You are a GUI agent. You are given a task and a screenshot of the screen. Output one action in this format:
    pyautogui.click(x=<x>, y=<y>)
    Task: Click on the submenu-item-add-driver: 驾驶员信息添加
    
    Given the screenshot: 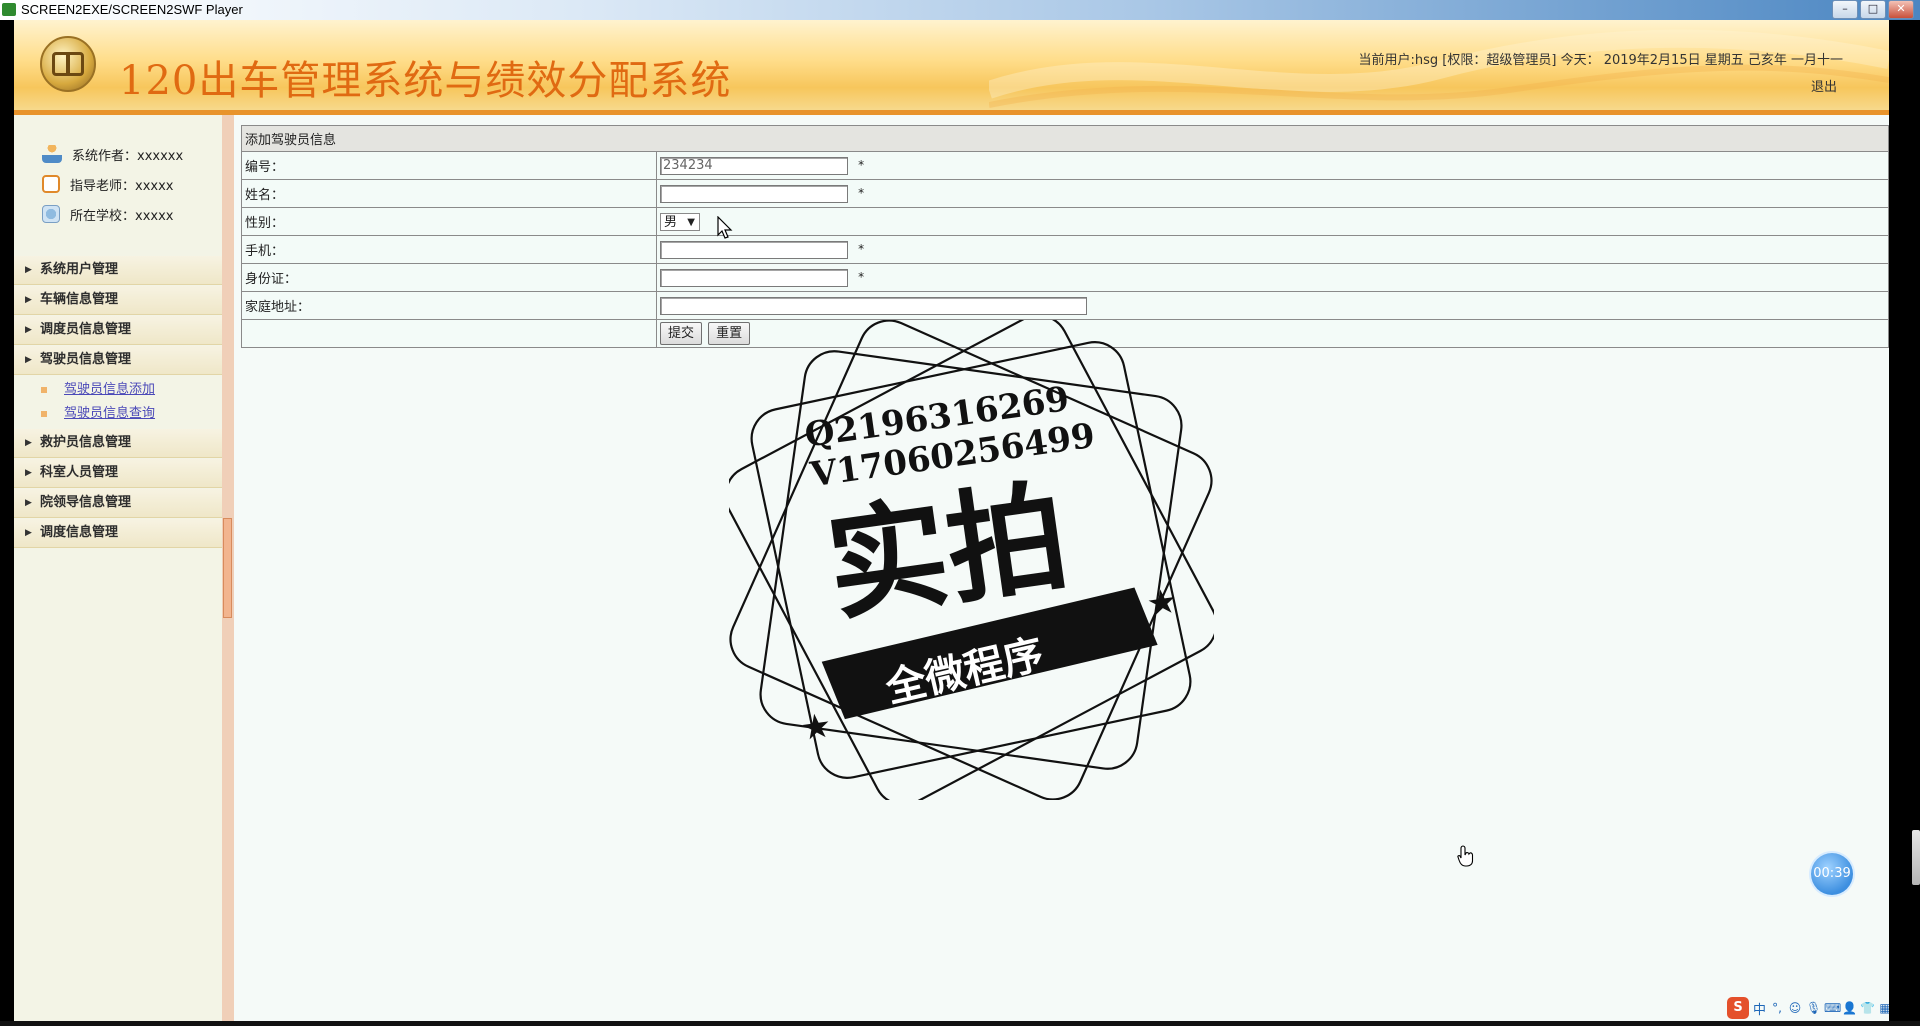 What is the action you would take?
    pyautogui.click(x=118, y=390)
    